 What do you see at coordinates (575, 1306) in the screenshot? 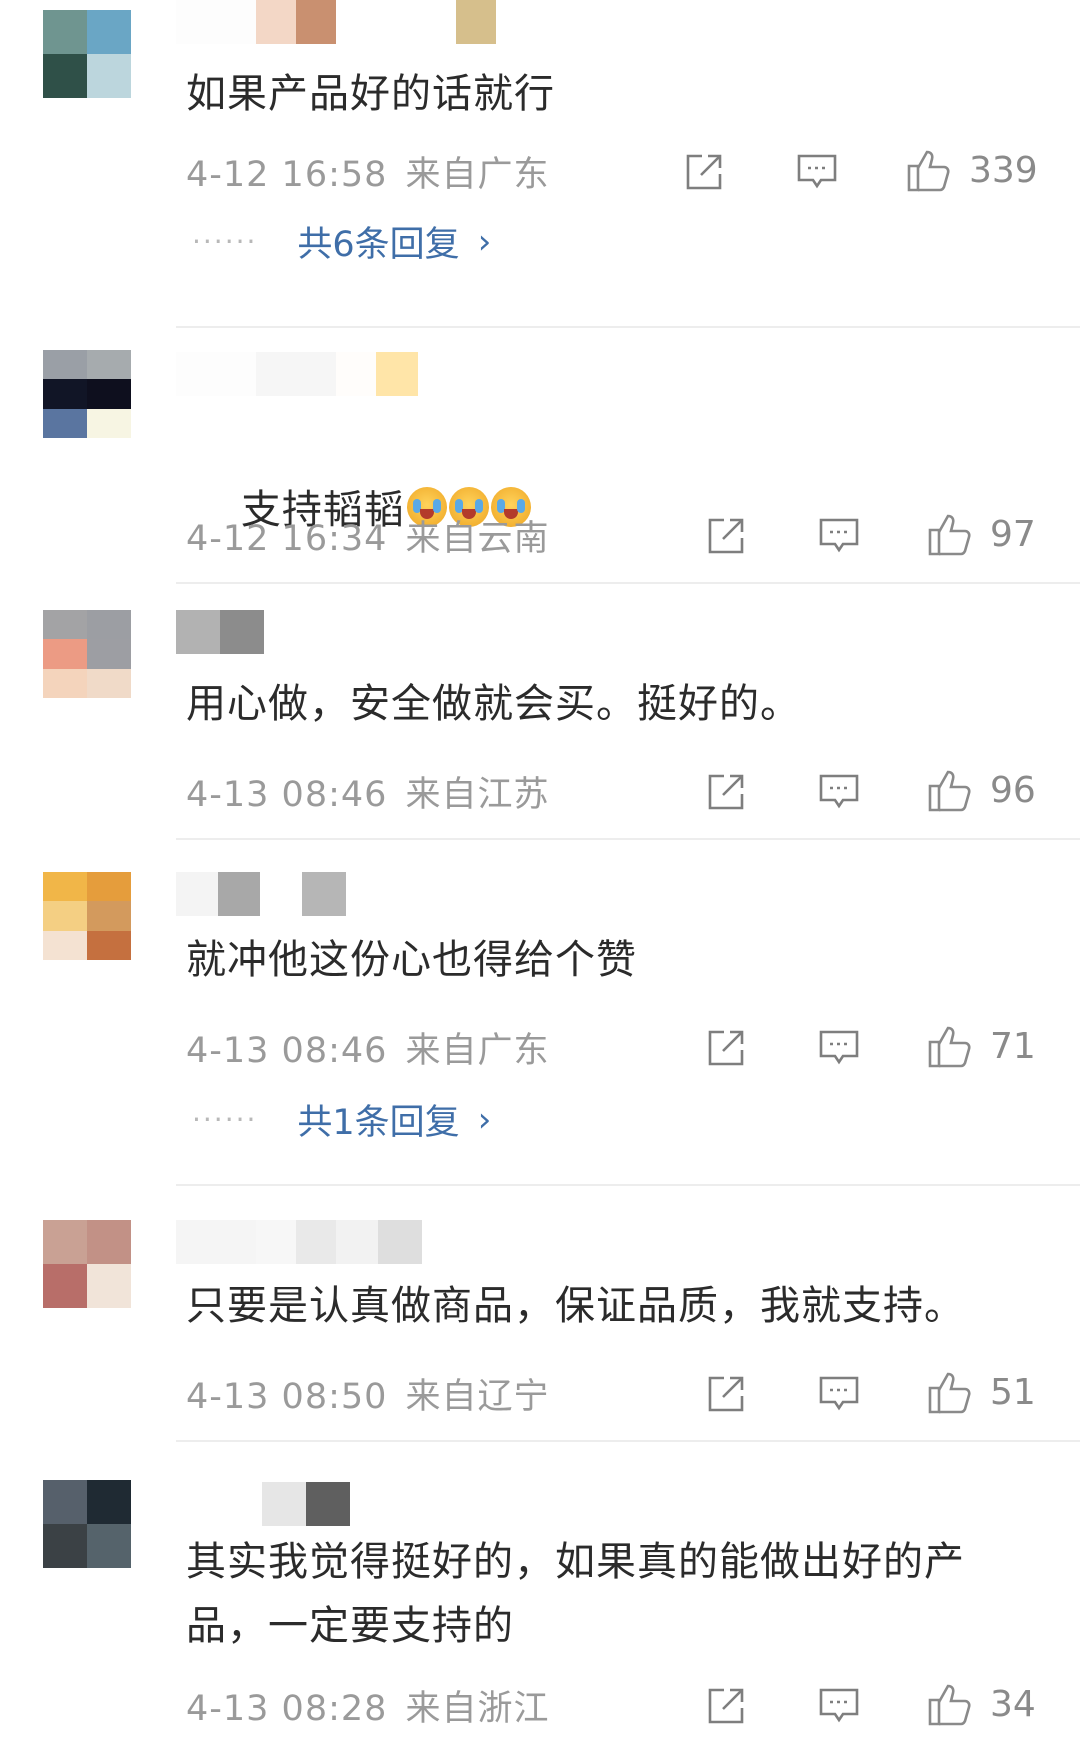
I see `comment-text: 只要是认真做商品，保证品质，我就支持。` at bounding box center [575, 1306].